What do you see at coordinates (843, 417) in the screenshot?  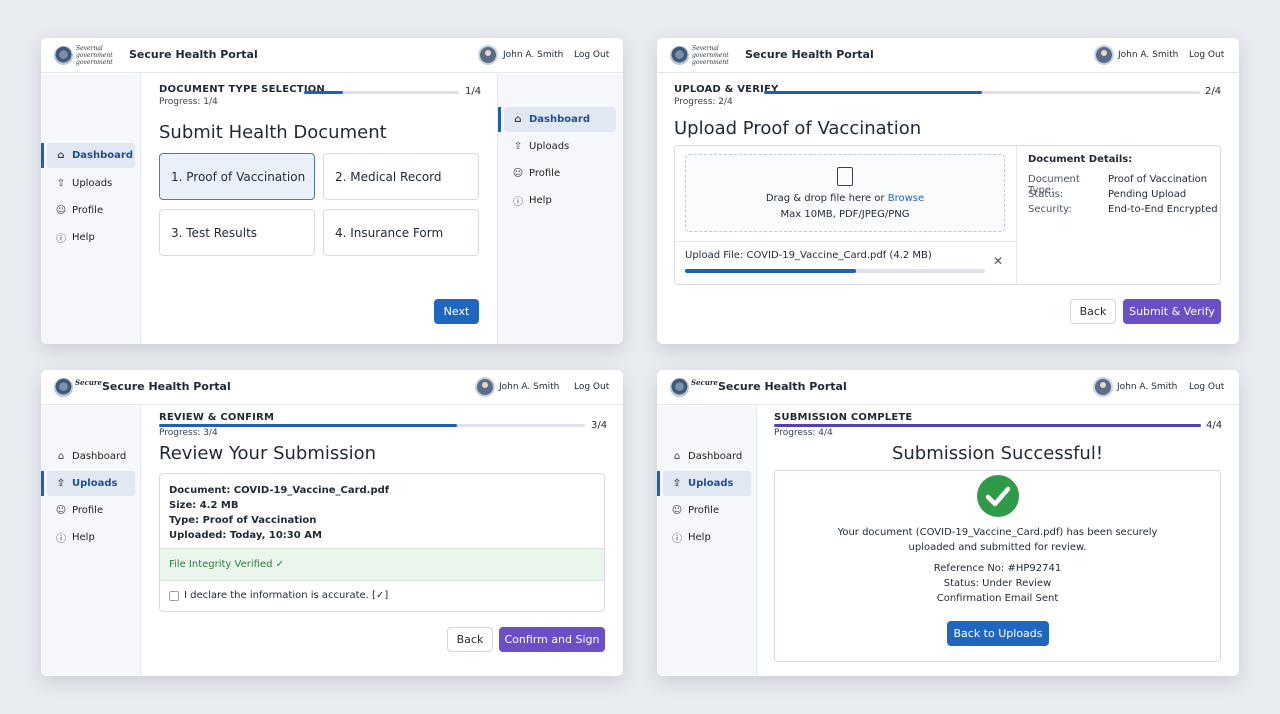 I see `step-label: SUBMISSION COMPLETE` at bounding box center [843, 417].